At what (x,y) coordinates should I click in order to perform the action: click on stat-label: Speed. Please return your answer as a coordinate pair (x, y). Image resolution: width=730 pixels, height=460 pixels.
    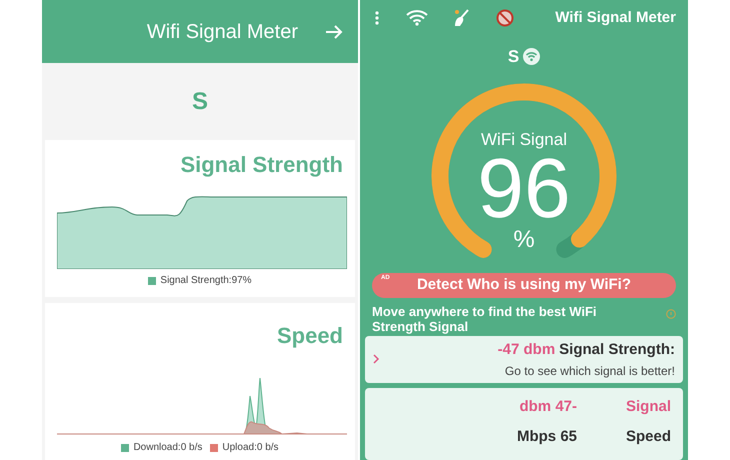
    Looking at the image, I should click on (648, 437).